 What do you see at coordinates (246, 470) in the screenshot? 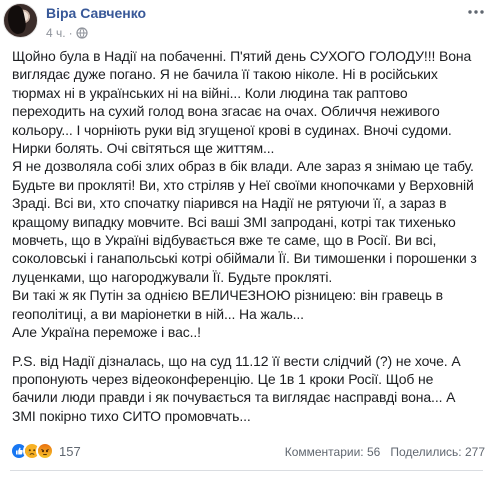
I see `footer-divider` at bounding box center [246, 470].